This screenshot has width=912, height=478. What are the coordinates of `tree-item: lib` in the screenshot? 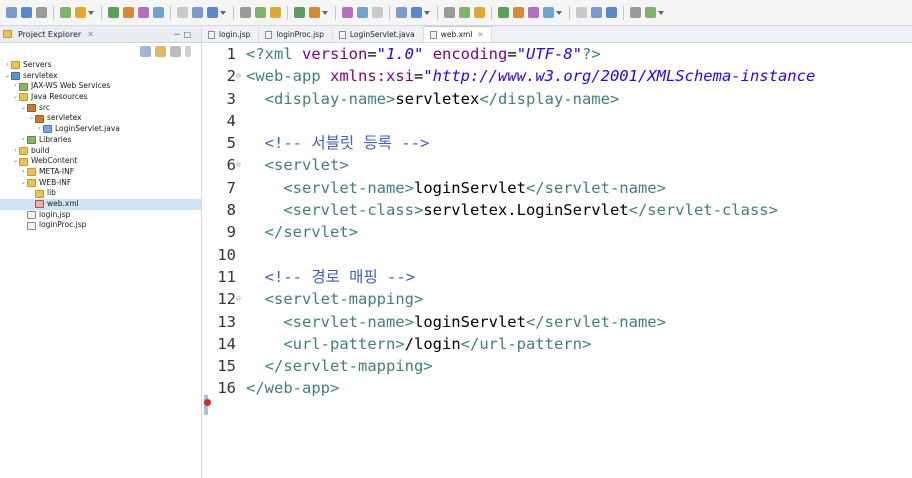 It's located at (100, 193).